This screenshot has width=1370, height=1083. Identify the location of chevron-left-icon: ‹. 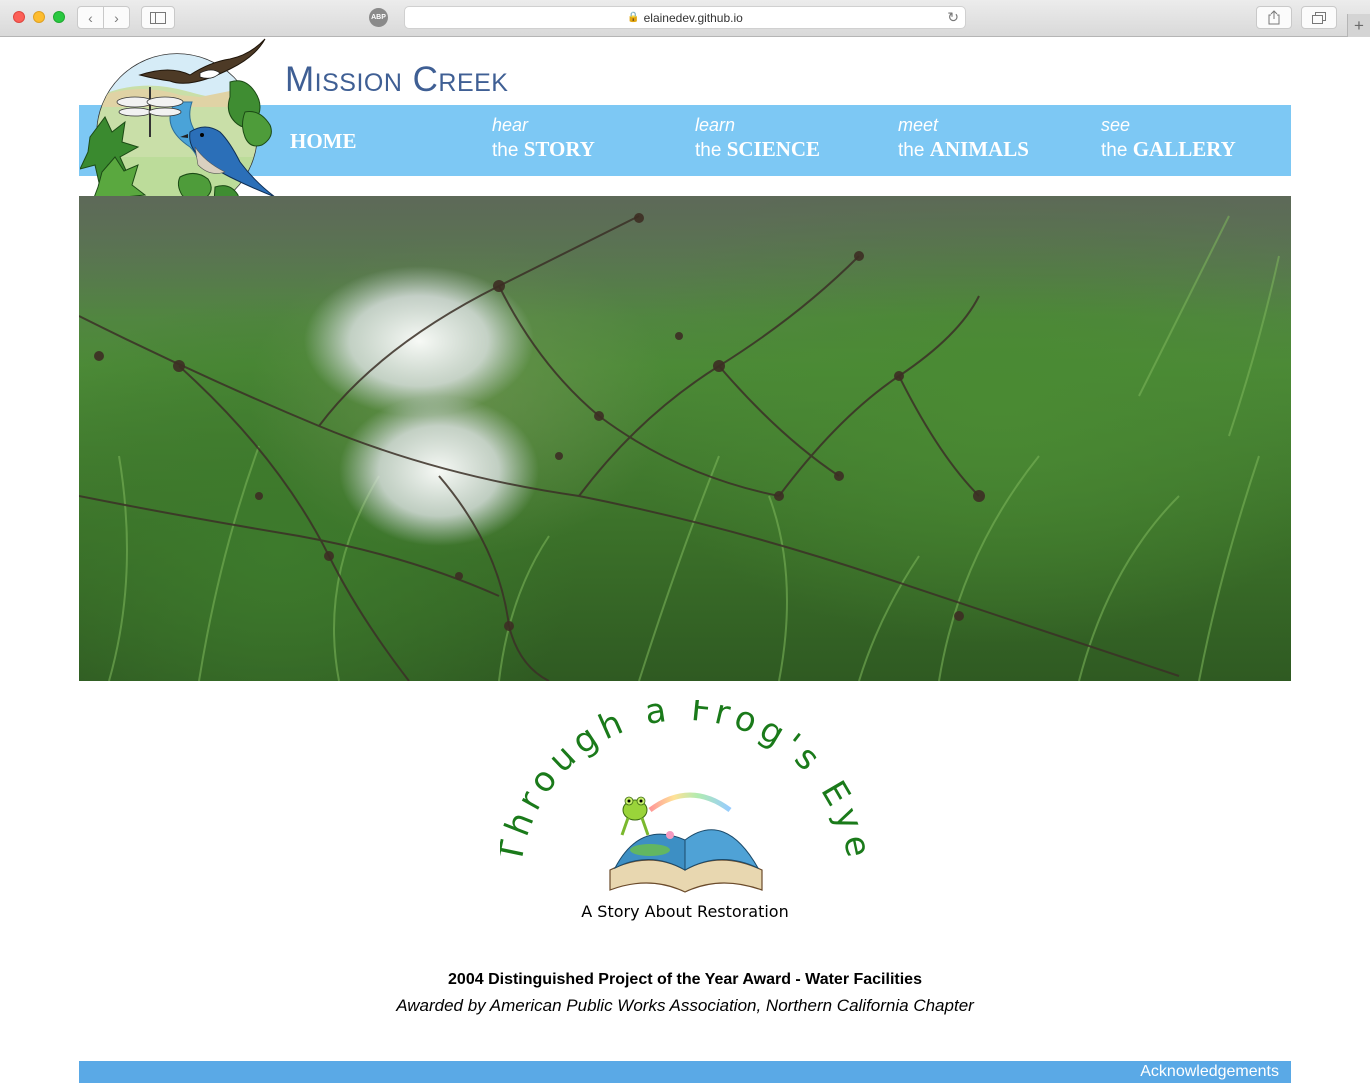
(90, 17).